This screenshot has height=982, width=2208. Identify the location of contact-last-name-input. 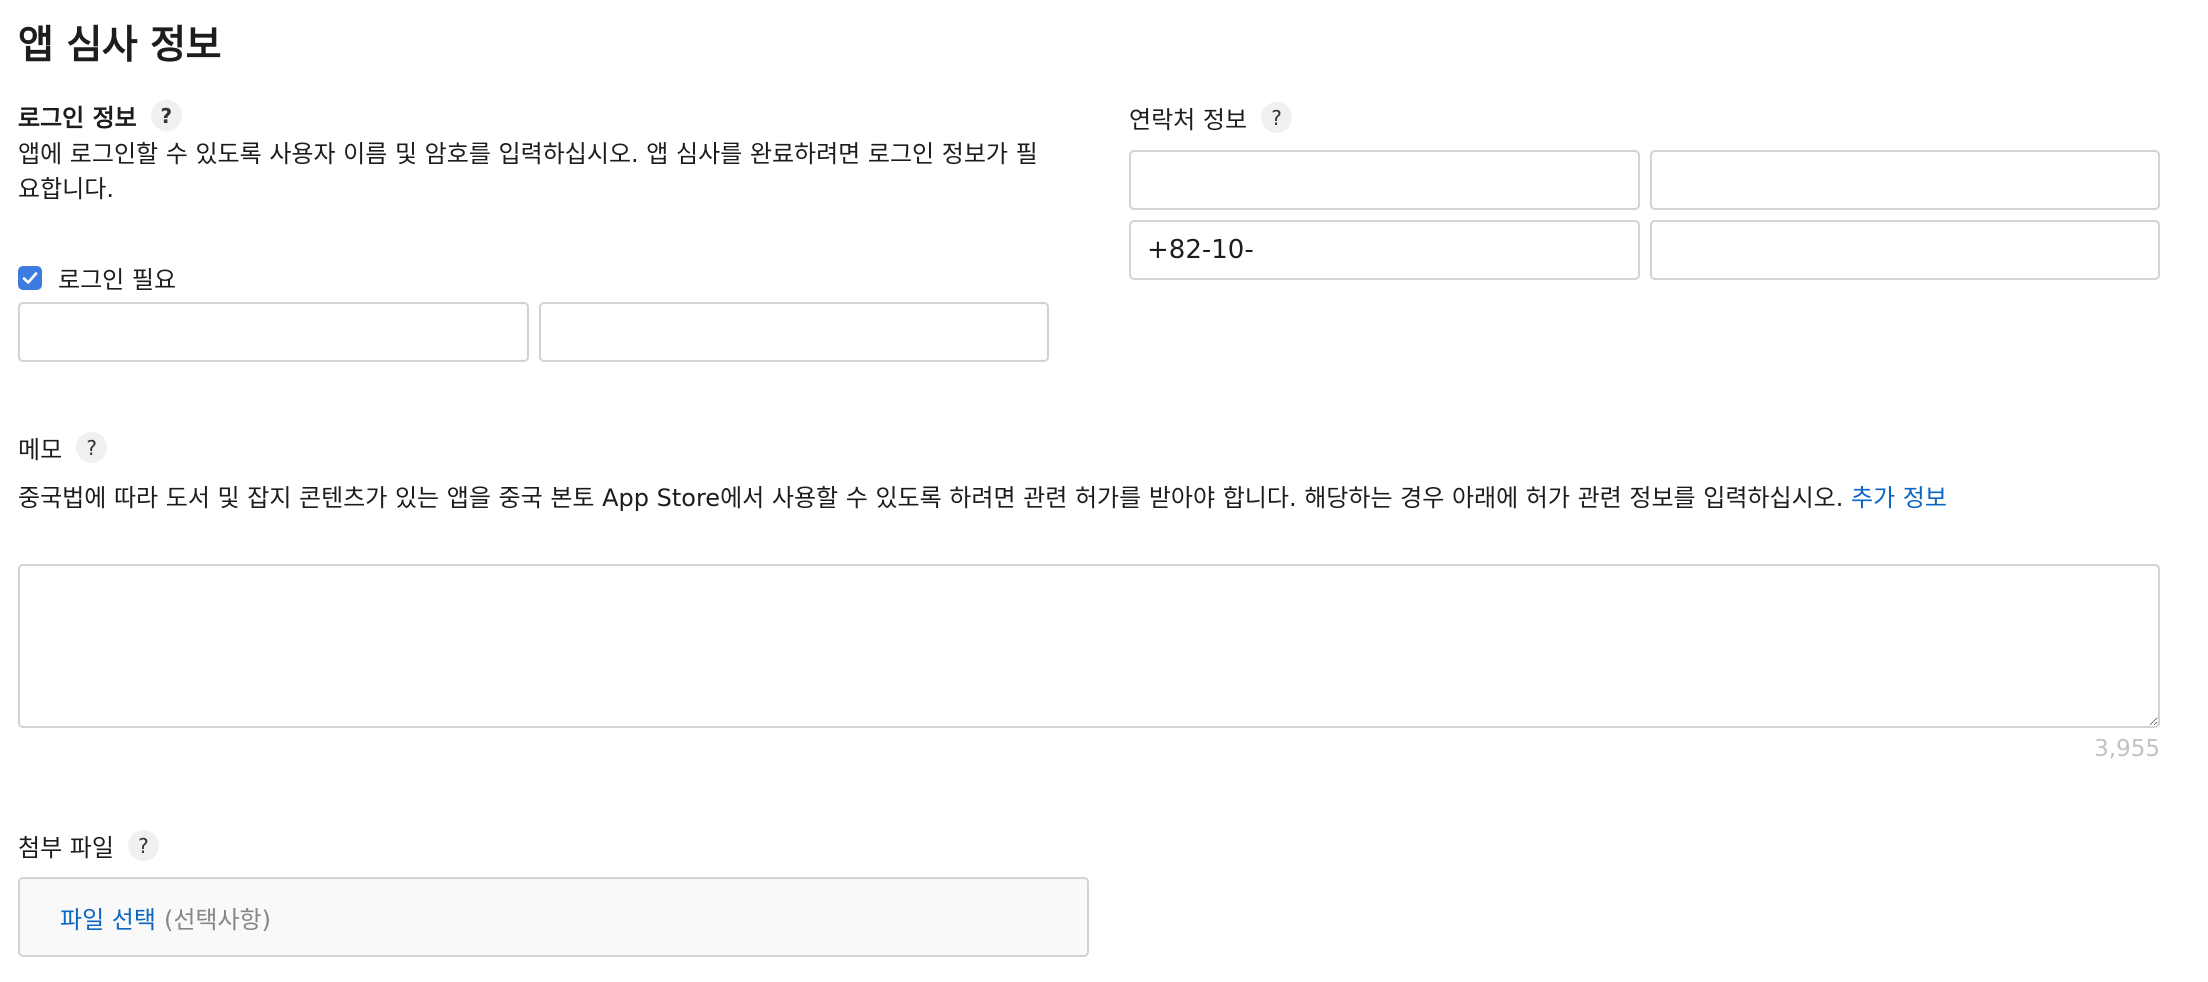
(1905, 180).